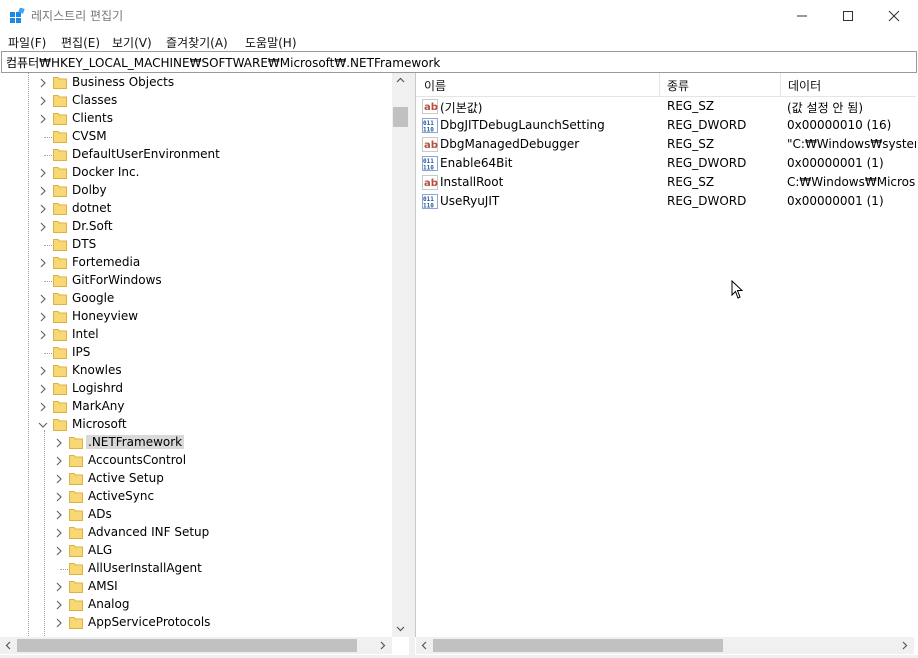 This screenshot has height=658, width=918. I want to click on value-row: 011 110 UseRyuJIT REG_DWORD 0x00000001 (1), so click(666, 201).